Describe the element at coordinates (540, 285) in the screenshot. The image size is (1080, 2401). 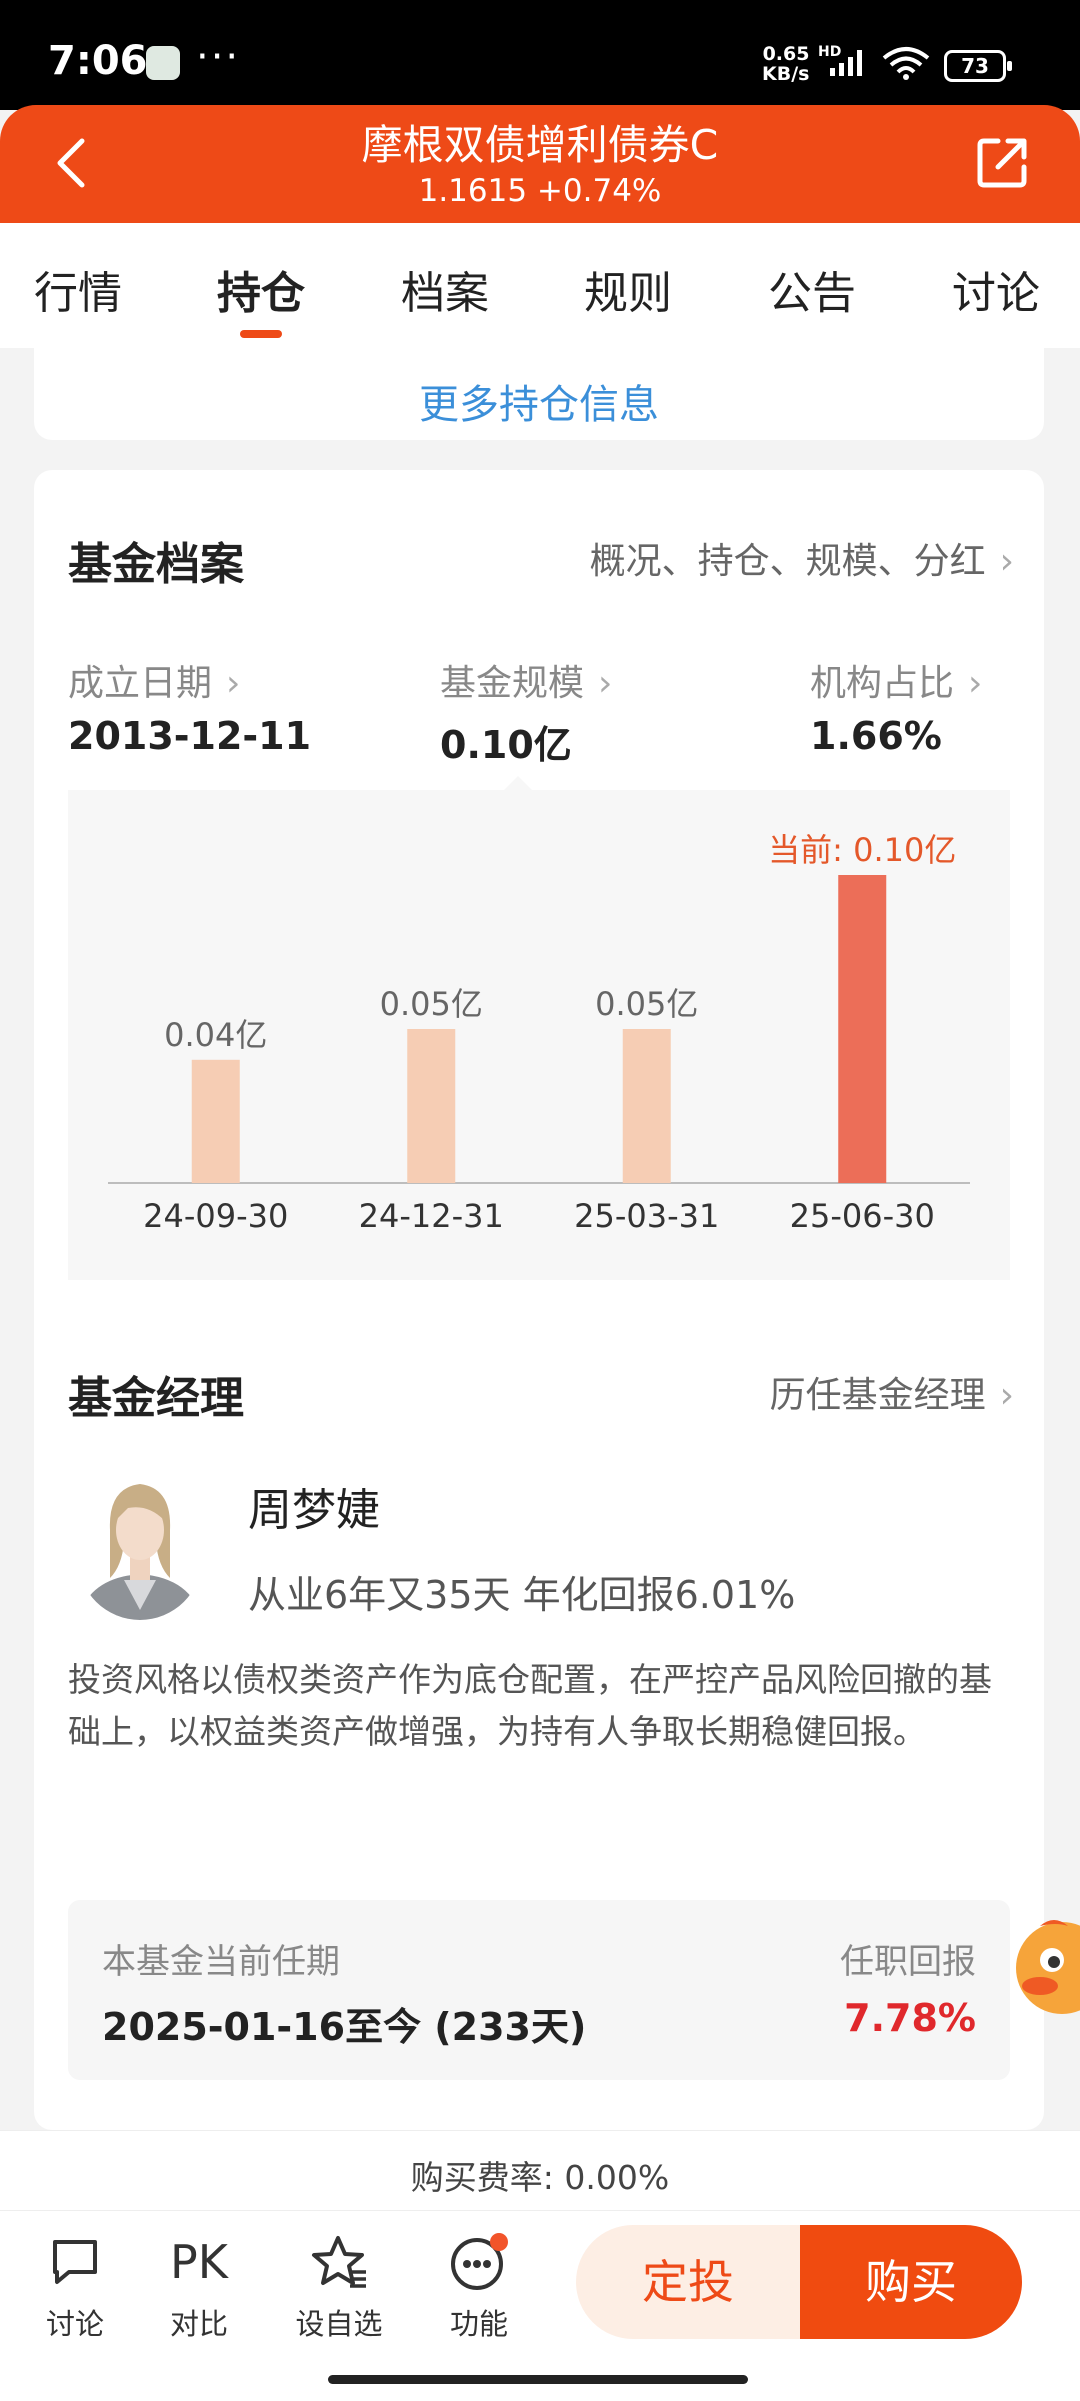
I see `tab-bar: 行情 持仓 档案 规则 公告 讨论` at that location.